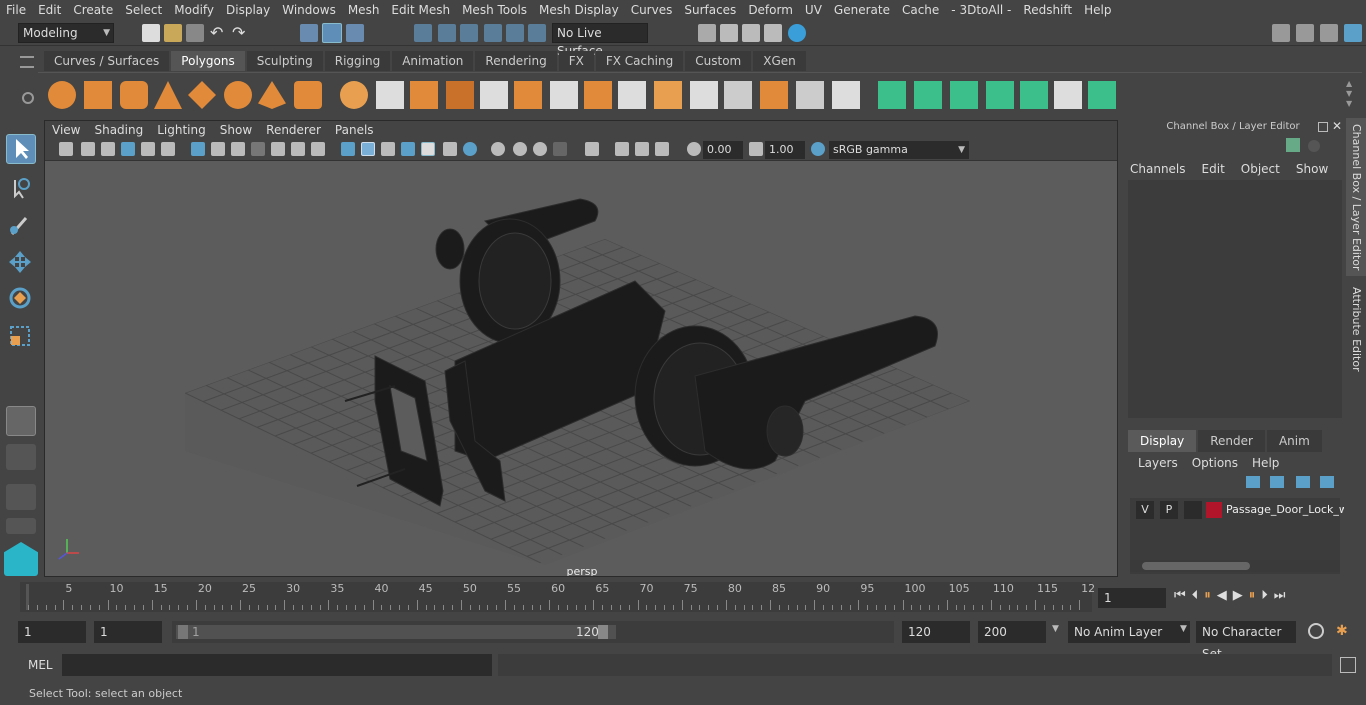 The width and height of the screenshot is (1366, 705). What do you see at coordinates (470, 149) in the screenshot?
I see `shadows-icon` at bounding box center [470, 149].